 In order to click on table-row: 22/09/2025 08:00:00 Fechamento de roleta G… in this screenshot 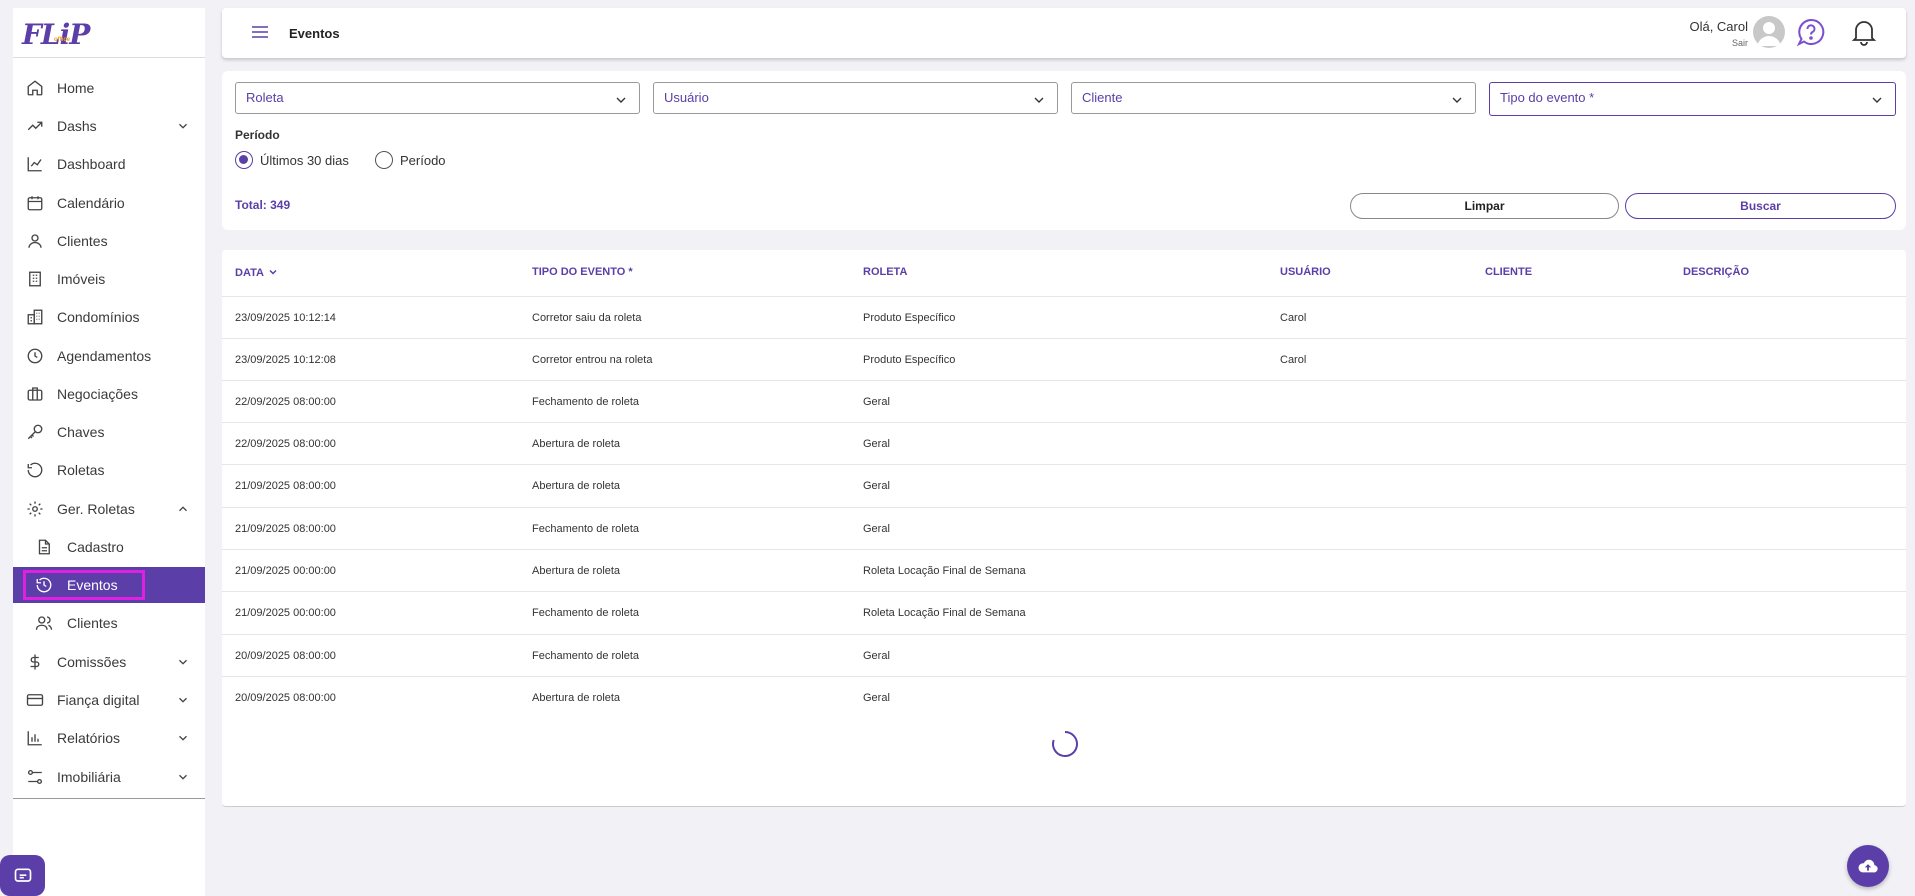, I will do `click(1064, 401)`.